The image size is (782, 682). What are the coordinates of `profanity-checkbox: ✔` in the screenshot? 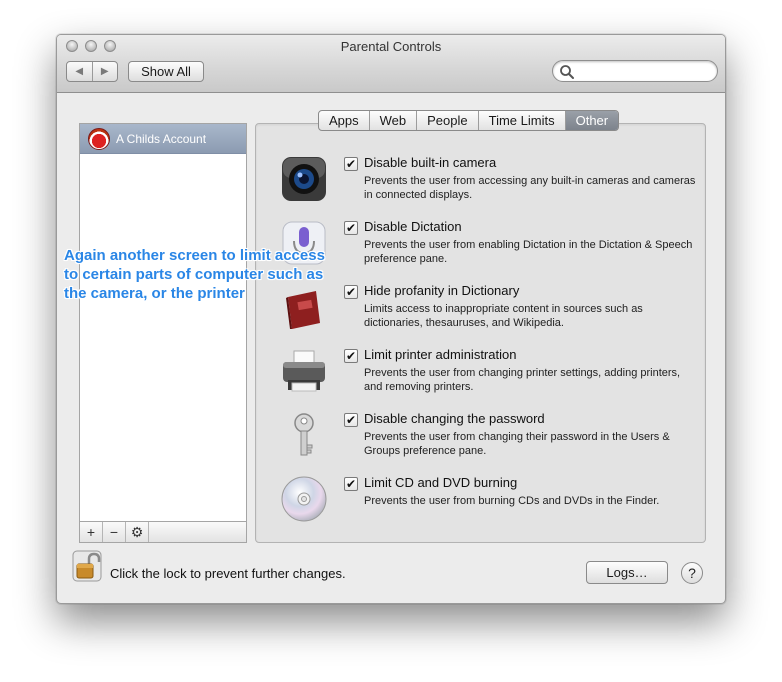 It's located at (351, 292).